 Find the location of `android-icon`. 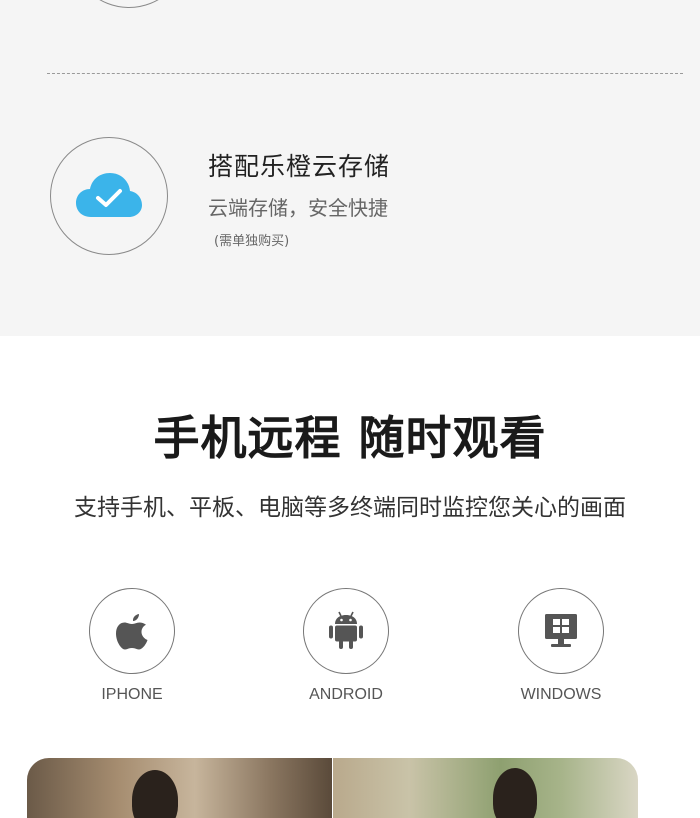

android-icon is located at coordinates (346, 630).